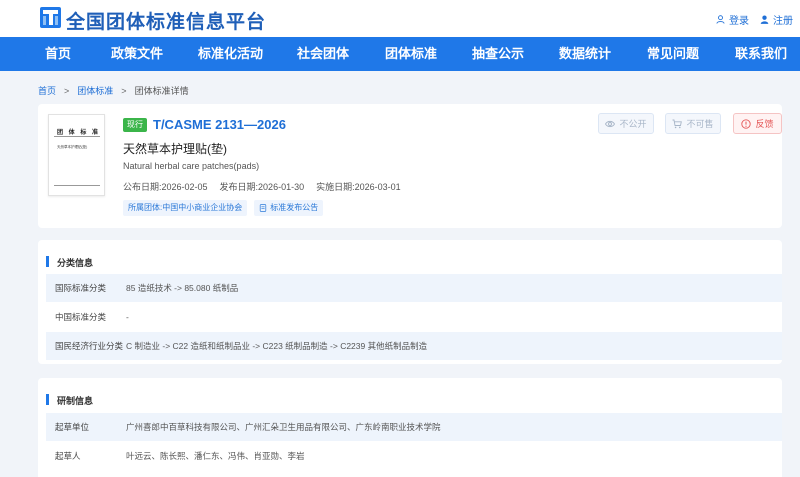 The height and width of the screenshot is (477, 800). Describe the element at coordinates (585, 54) in the screenshot. I see `nav-item-statistics: 数据统计` at that location.